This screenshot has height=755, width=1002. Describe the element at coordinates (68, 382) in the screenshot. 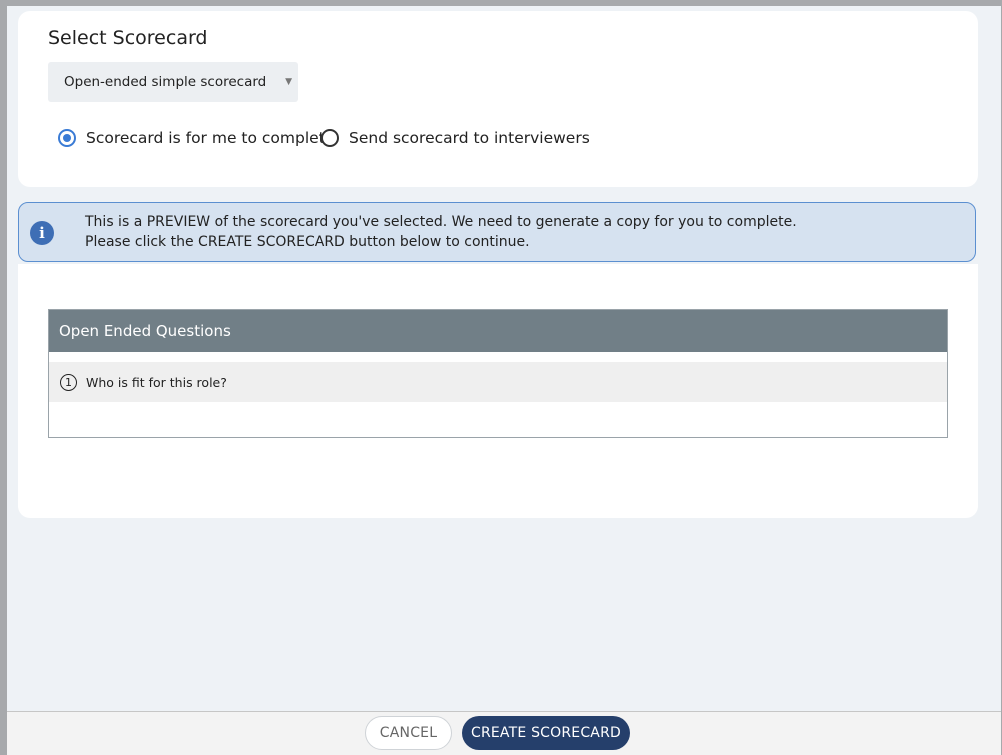

I see `question-number-badge: 1` at that location.